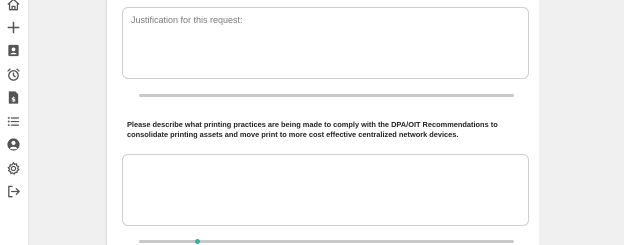 The width and height of the screenshot is (624, 245). I want to click on home-icon, so click(13, 6).